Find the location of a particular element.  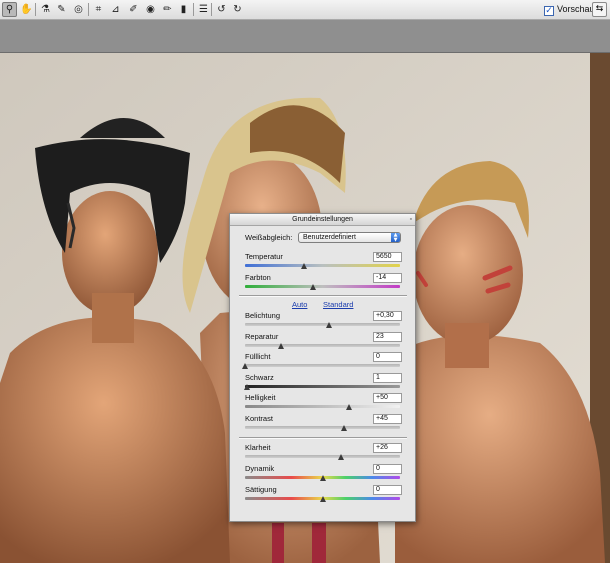

fill-label: Fülllicht is located at coordinates (258, 356).